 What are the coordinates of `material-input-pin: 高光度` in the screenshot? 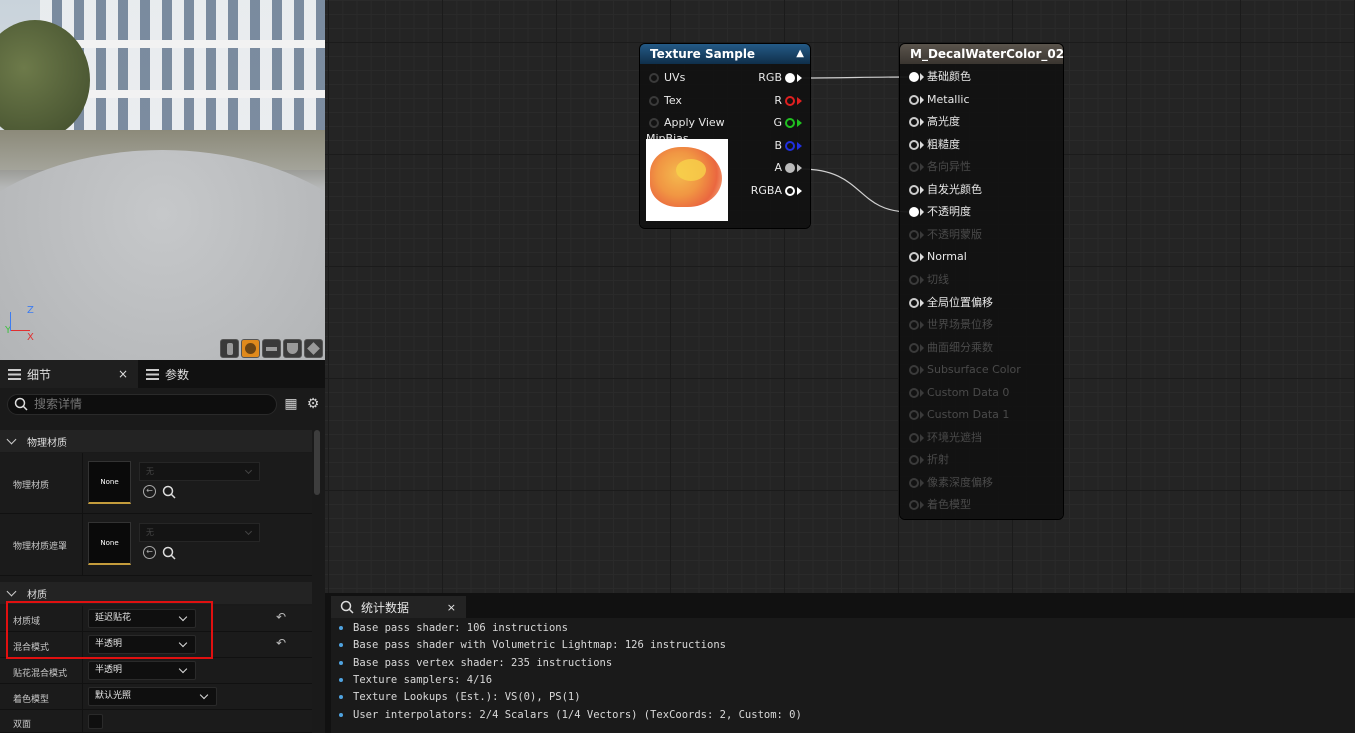 It's located at (983, 122).